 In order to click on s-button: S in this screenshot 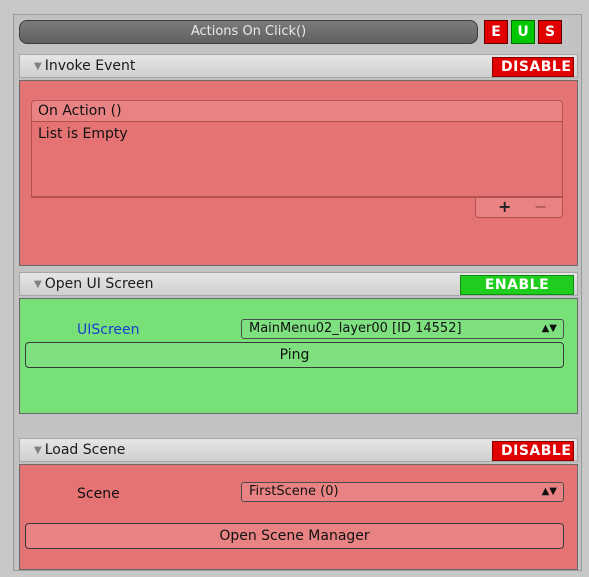, I will do `click(550, 32)`.